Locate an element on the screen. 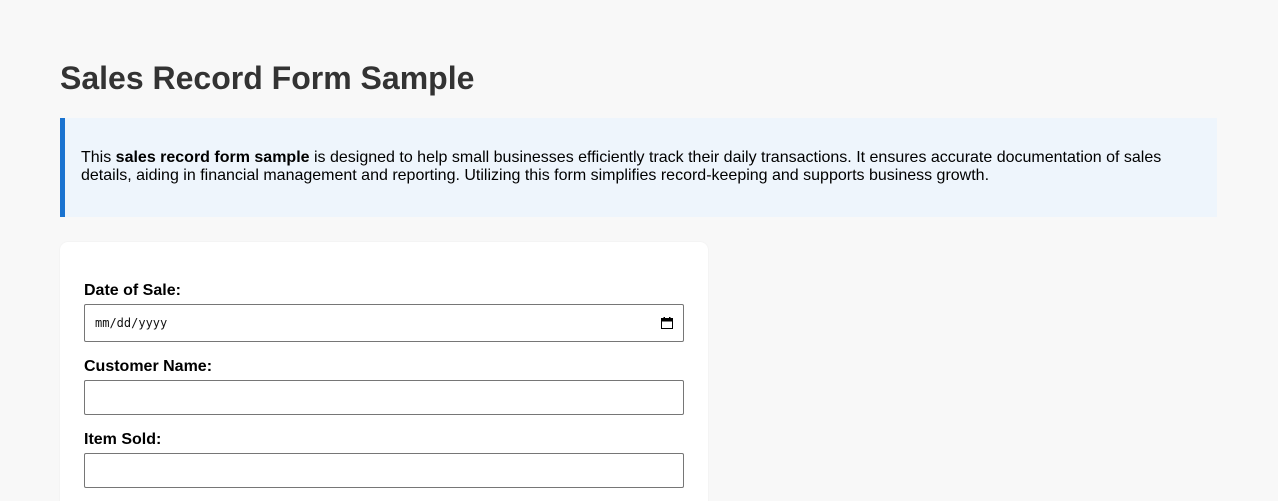 The height and width of the screenshot is (501, 1278). customer-name-input is located at coordinates (384, 397).